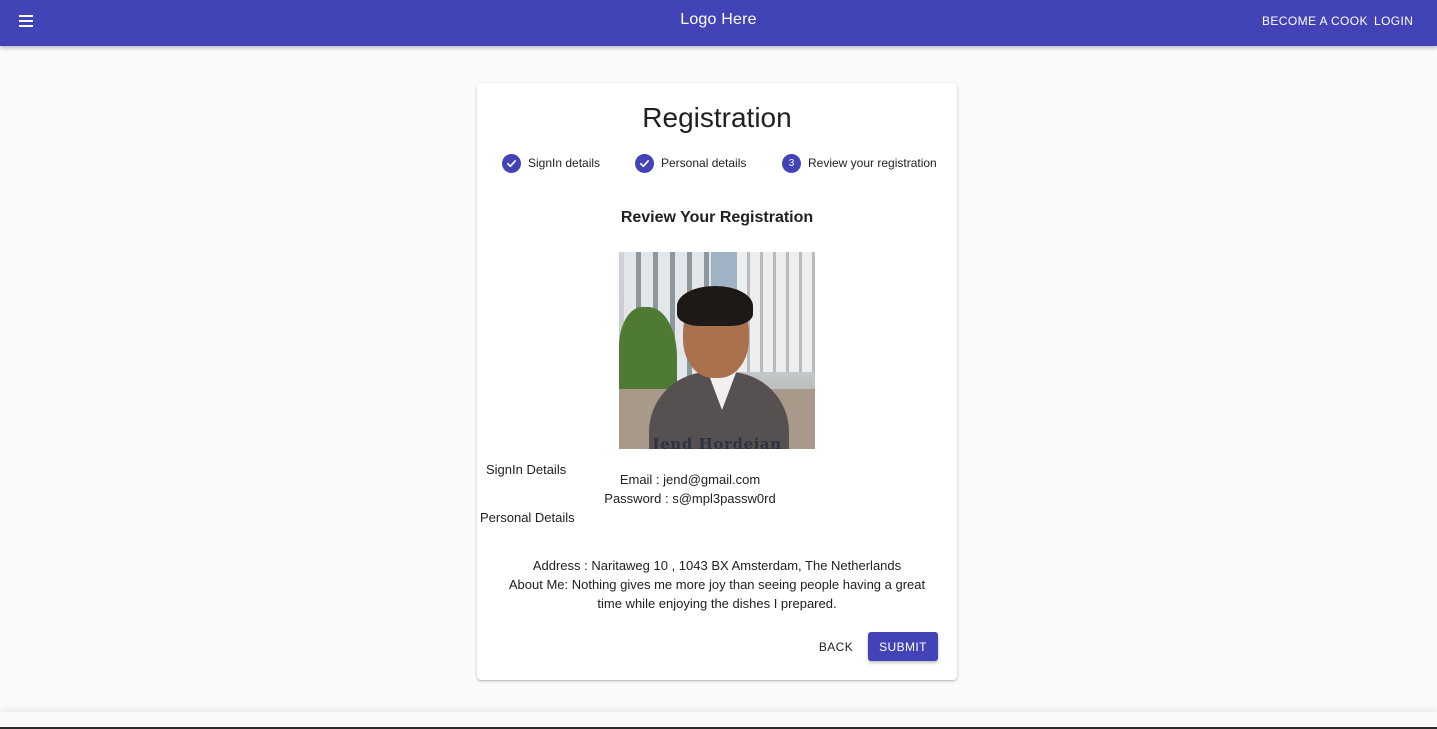 The width and height of the screenshot is (1437, 729). Describe the element at coordinates (718, 720) in the screenshot. I see `page-footer` at that location.